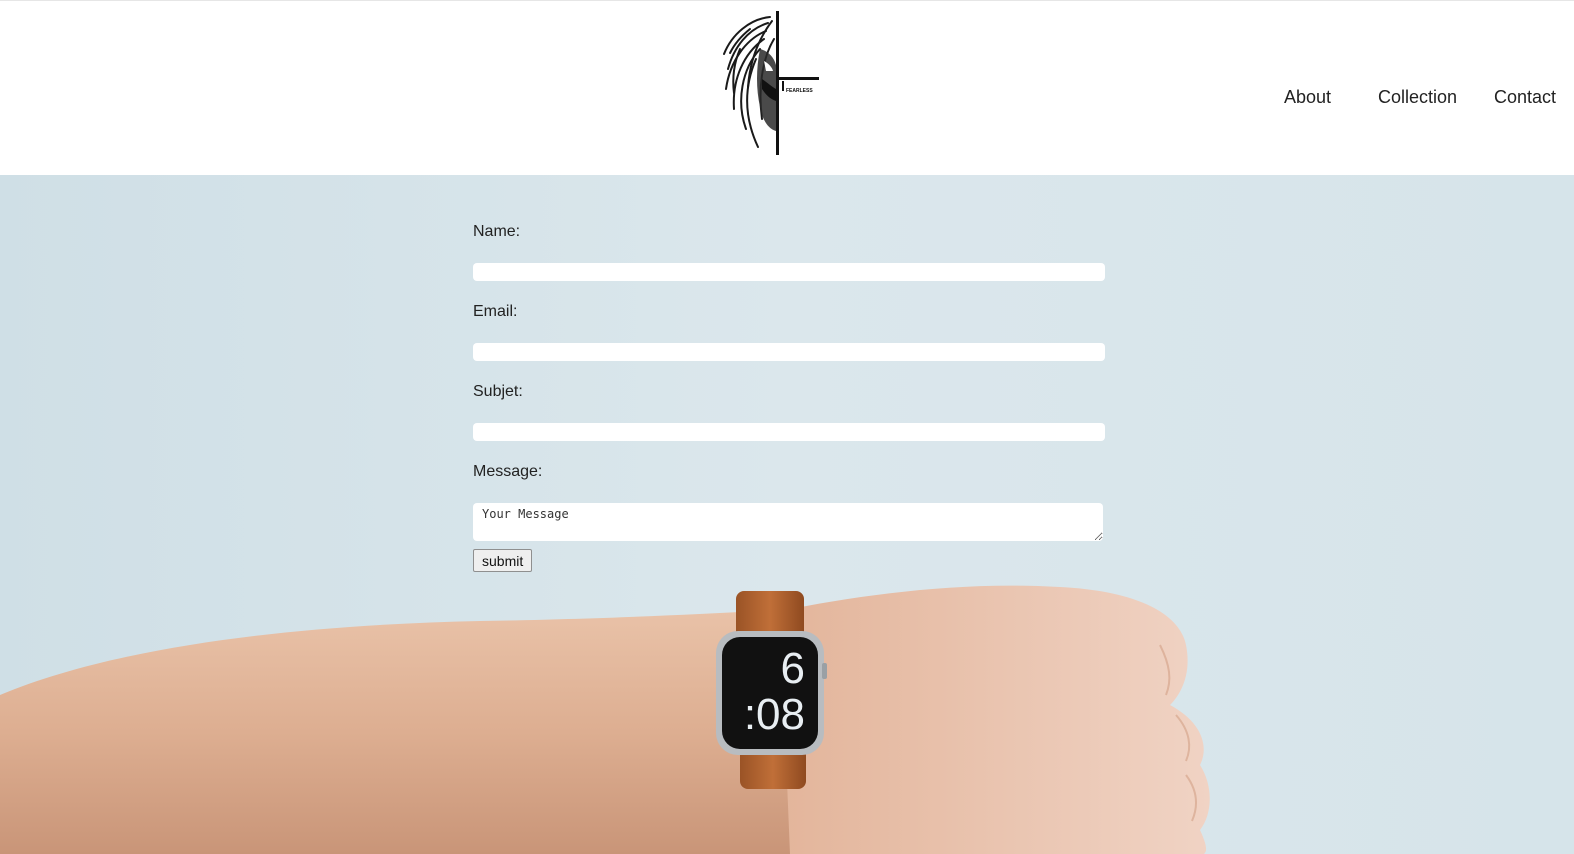 Image resolution: width=1574 pixels, height=854 pixels. I want to click on nav-about-link: About, so click(1307, 97).